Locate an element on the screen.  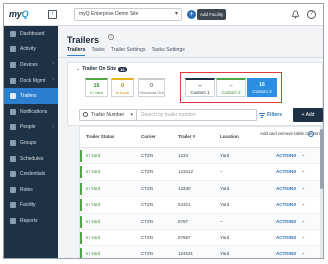
stat-in-dock: 0 In Dock is located at coordinates (122, 87).